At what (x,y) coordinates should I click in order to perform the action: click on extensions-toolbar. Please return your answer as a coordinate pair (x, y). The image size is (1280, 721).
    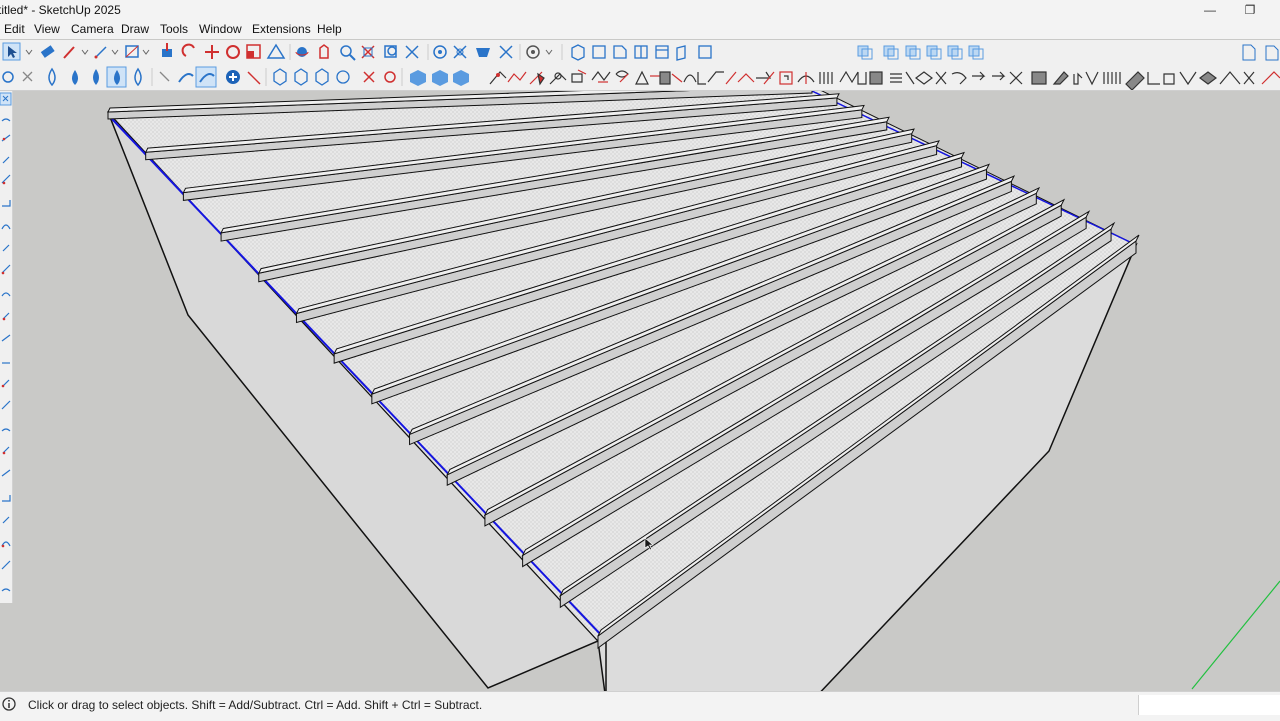
    Looking at the image, I should click on (640, 77).